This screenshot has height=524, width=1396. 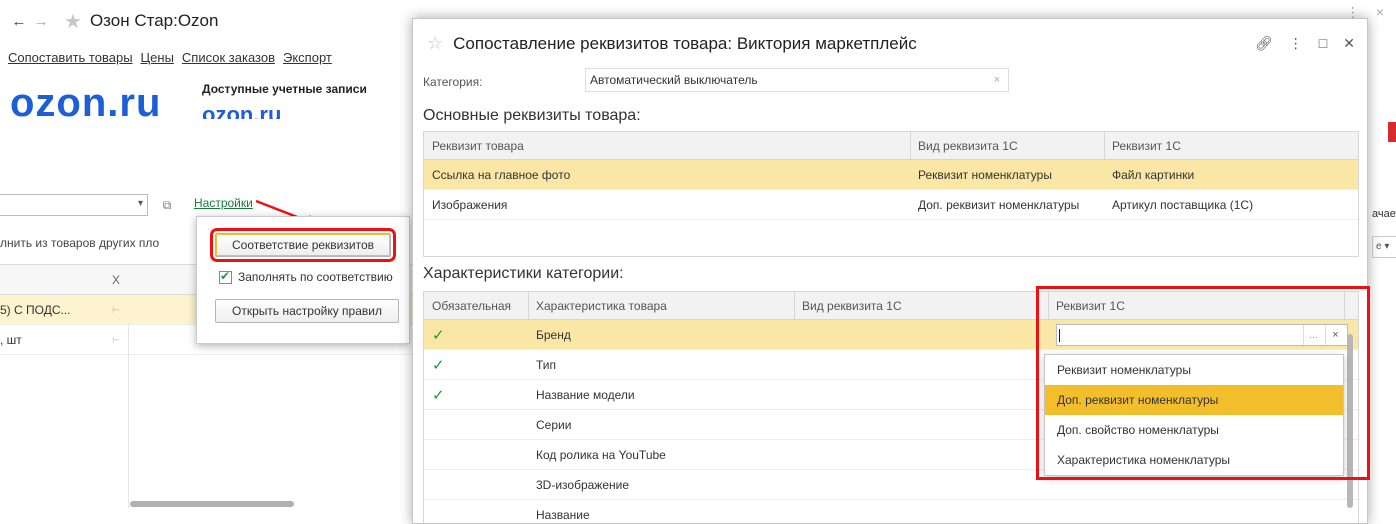 I want to click on category-label: Категория:, so click(x=453, y=82).